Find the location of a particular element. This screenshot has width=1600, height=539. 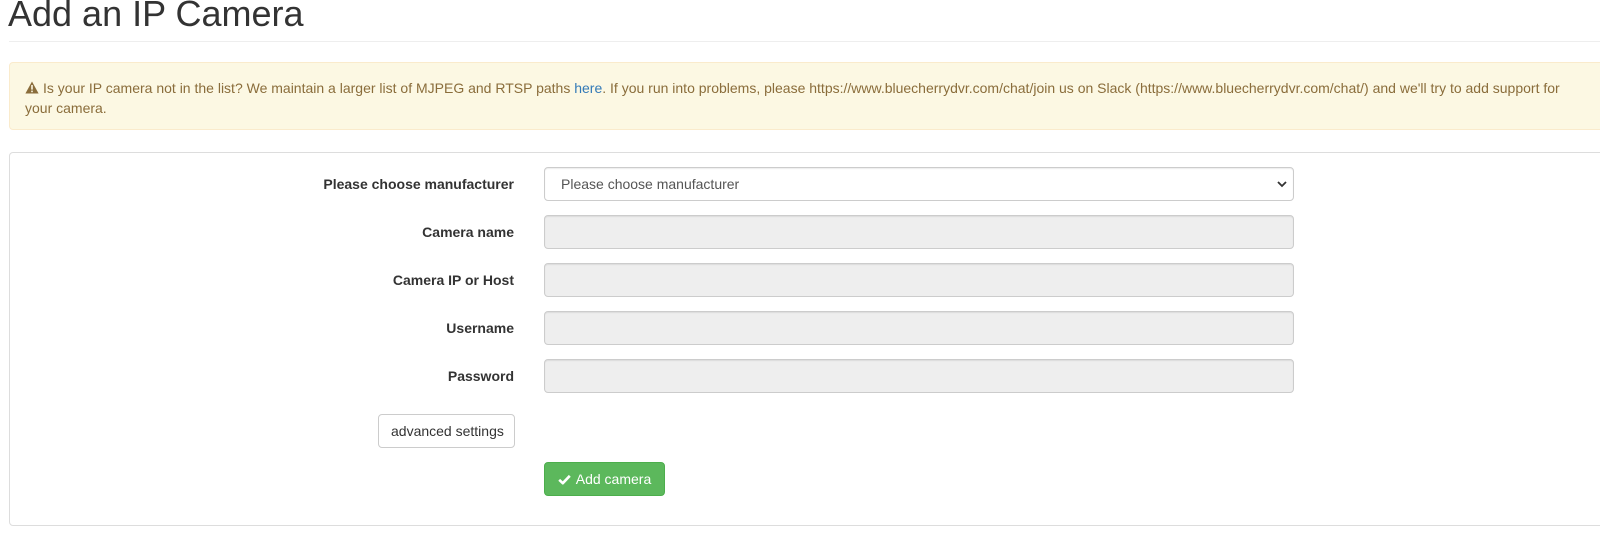

check-icon is located at coordinates (564, 479).